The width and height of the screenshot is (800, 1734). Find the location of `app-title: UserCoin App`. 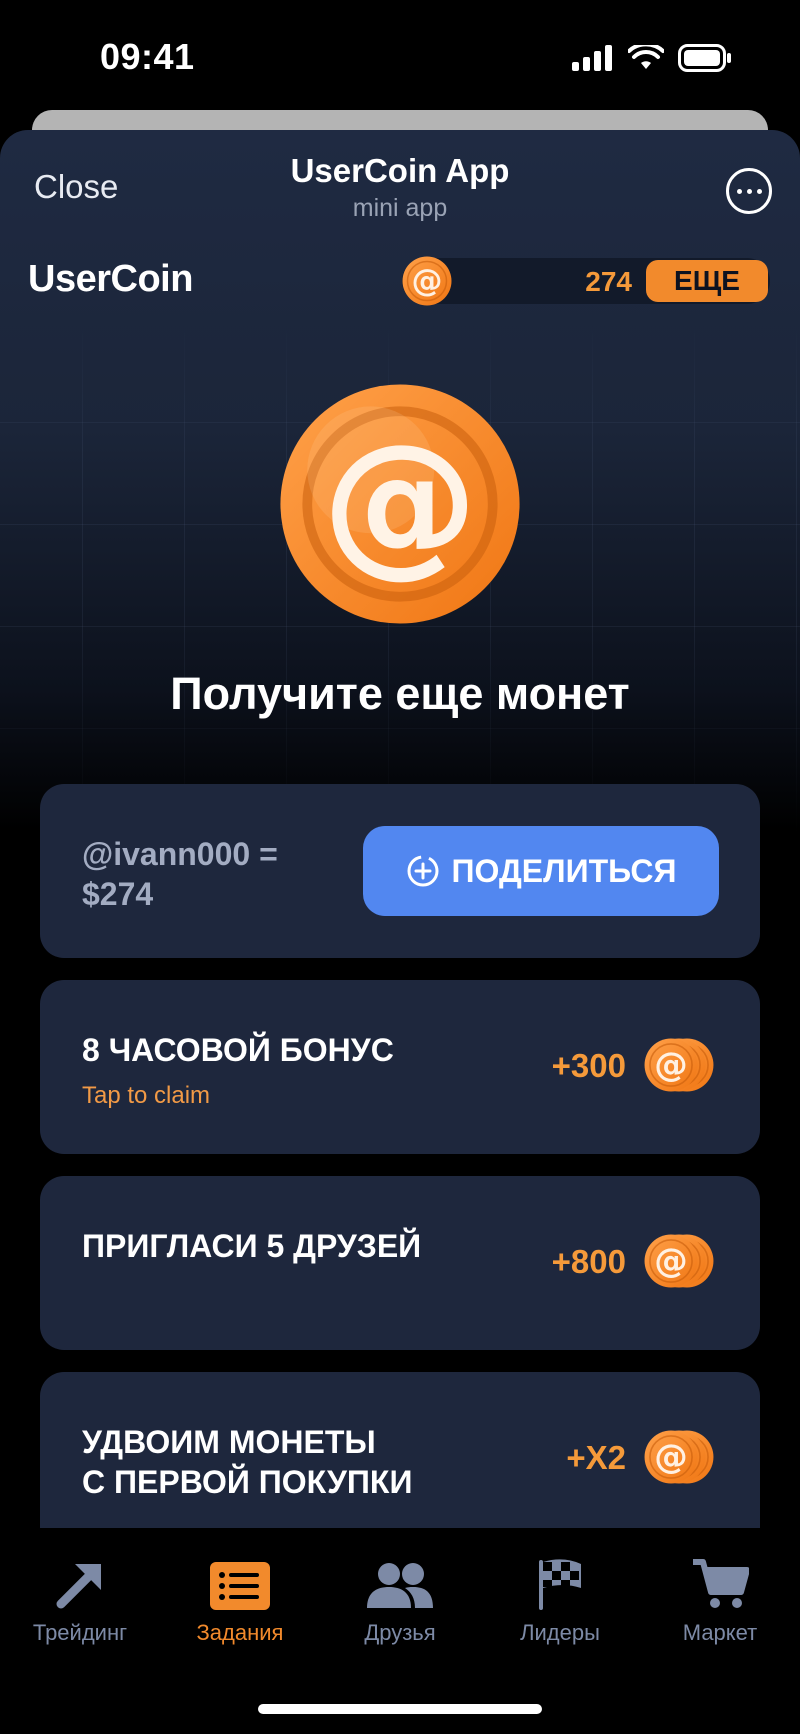

app-title: UserCoin App is located at coordinates (400, 170).